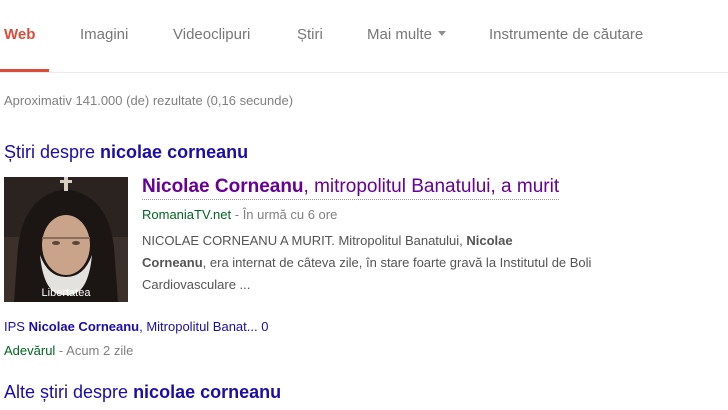  I want to click on top-story-source: RomaniaTV.net, so click(186, 214).